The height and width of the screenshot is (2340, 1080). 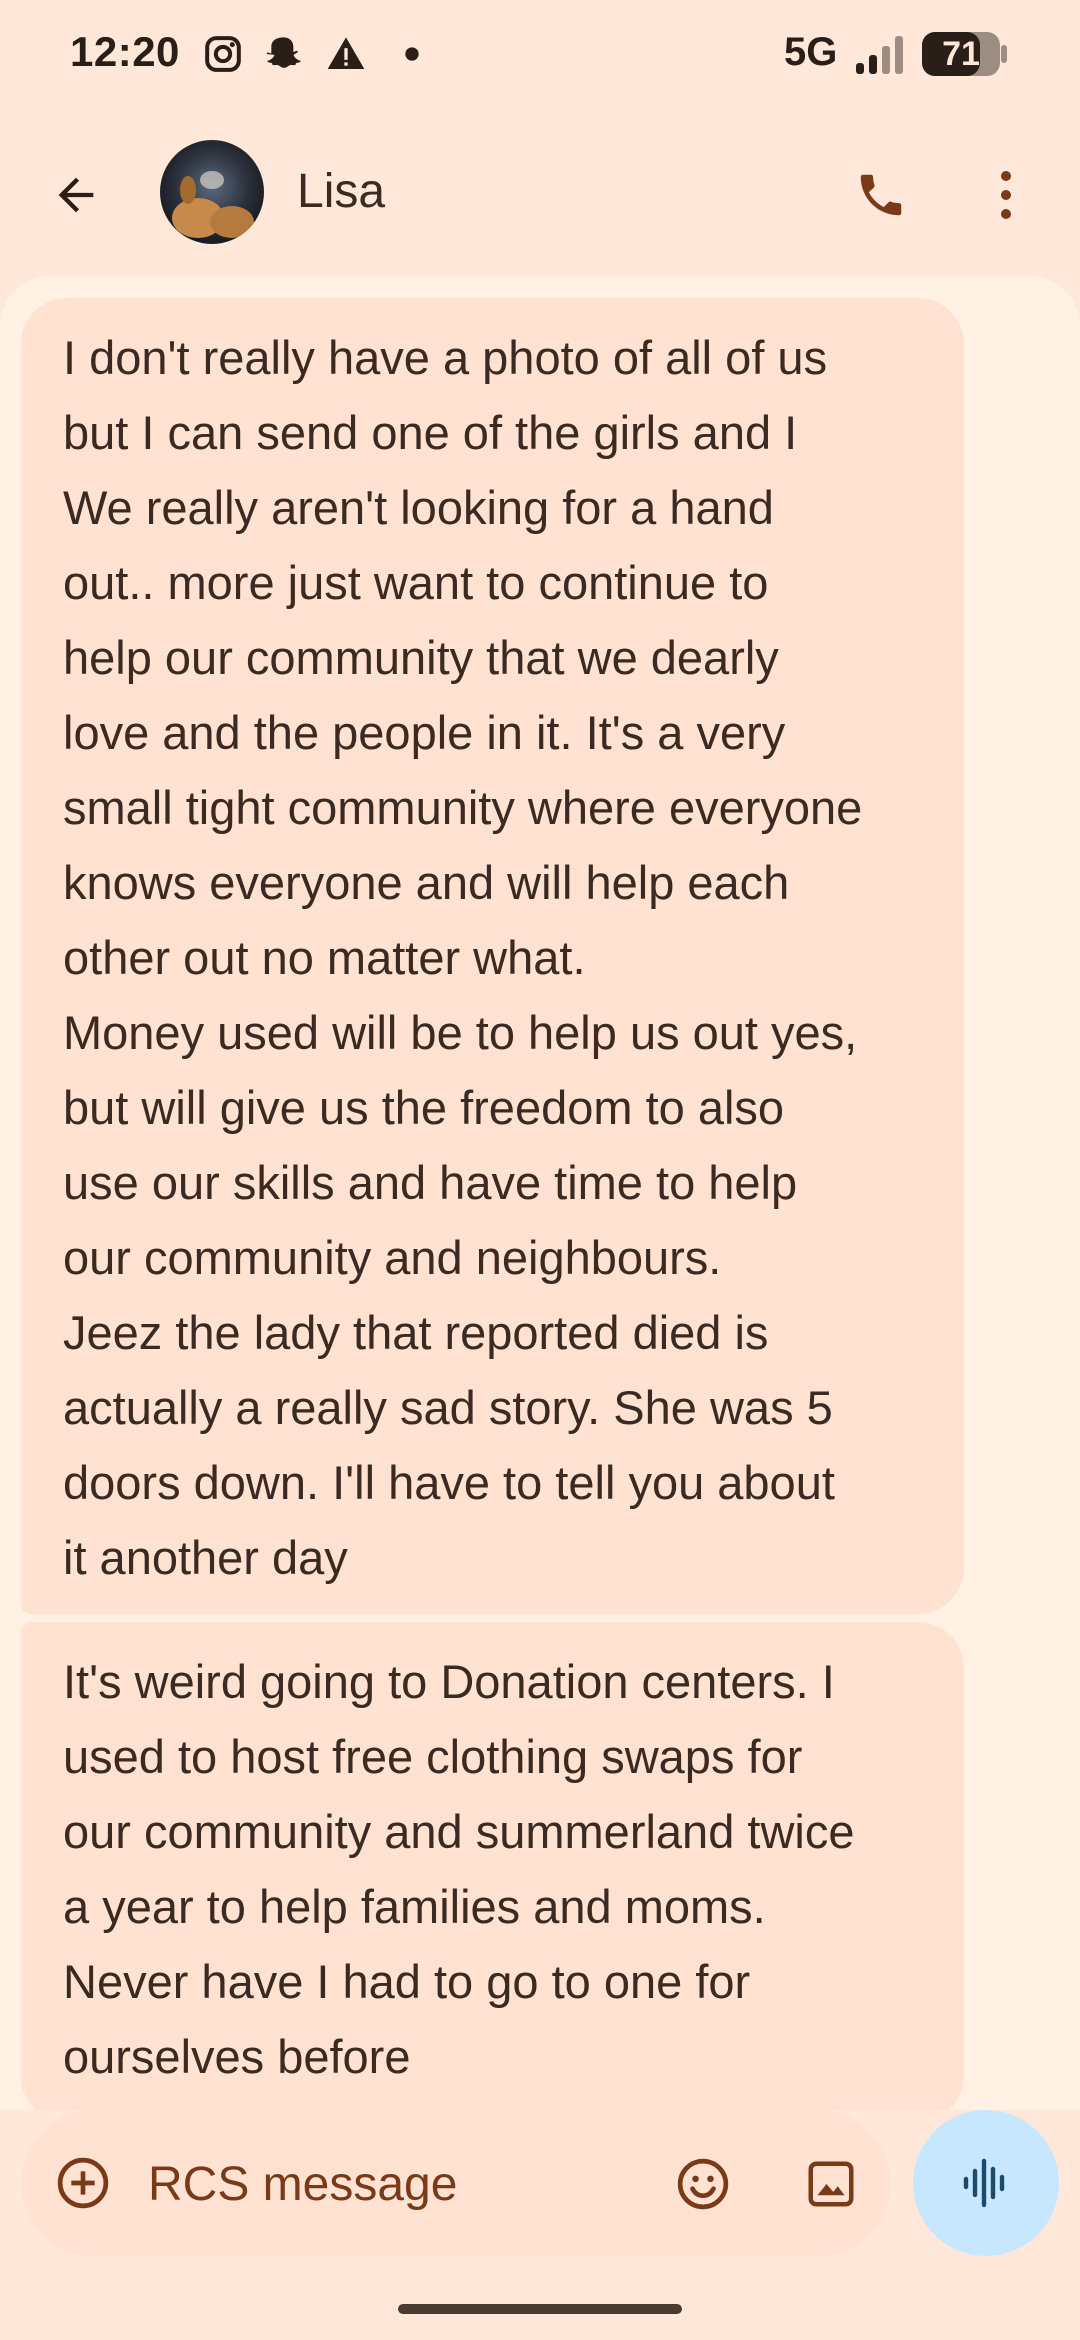 I want to click on avatar-image, so click(x=212, y=192).